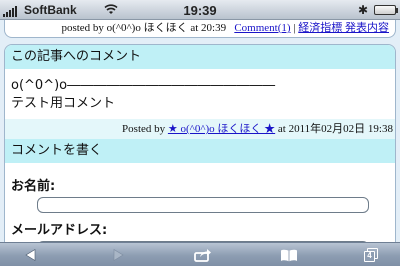  What do you see at coordinates (200, 151) in the screenshot?
I see `comment-form-heading: コメントを書く` at bounding box center [200, 151].